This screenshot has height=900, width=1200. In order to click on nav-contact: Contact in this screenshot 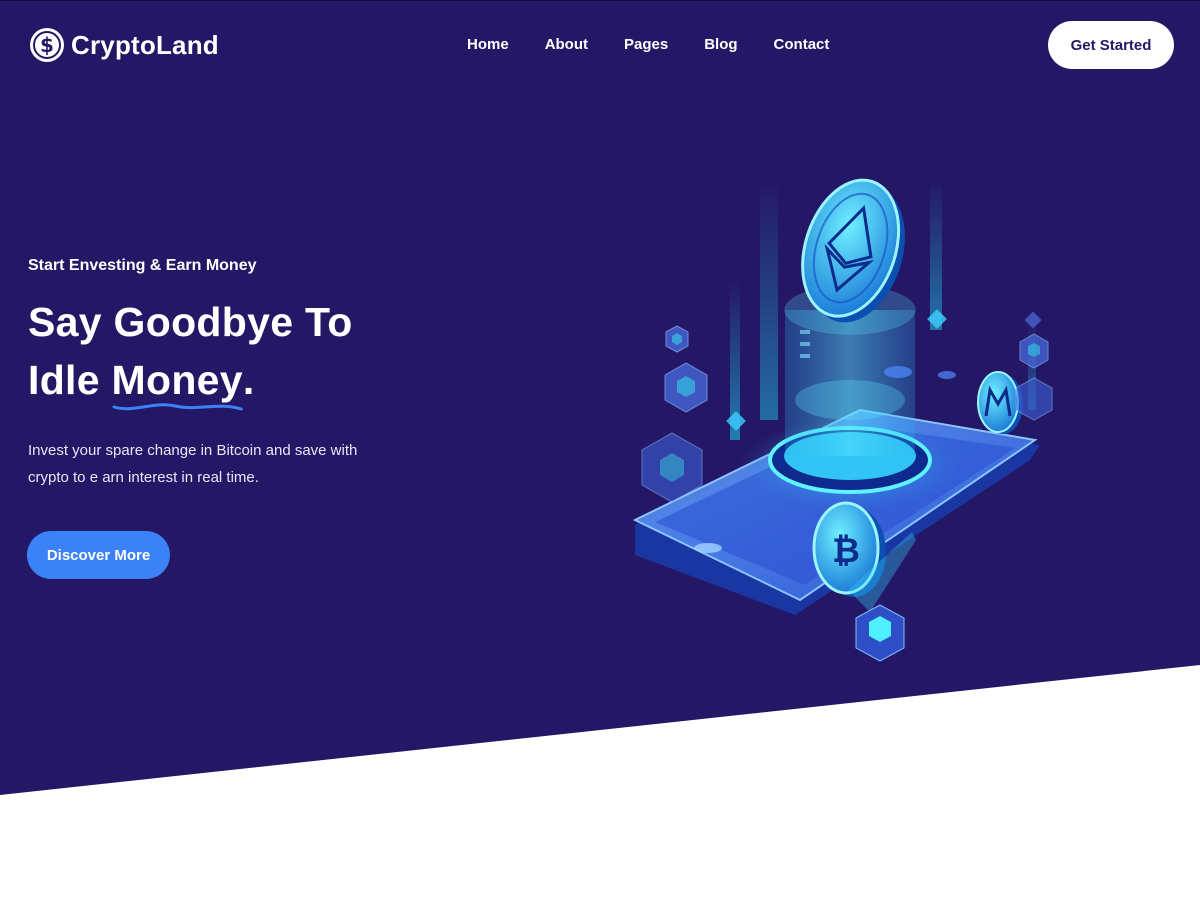, I will do `click(802, 45)`.